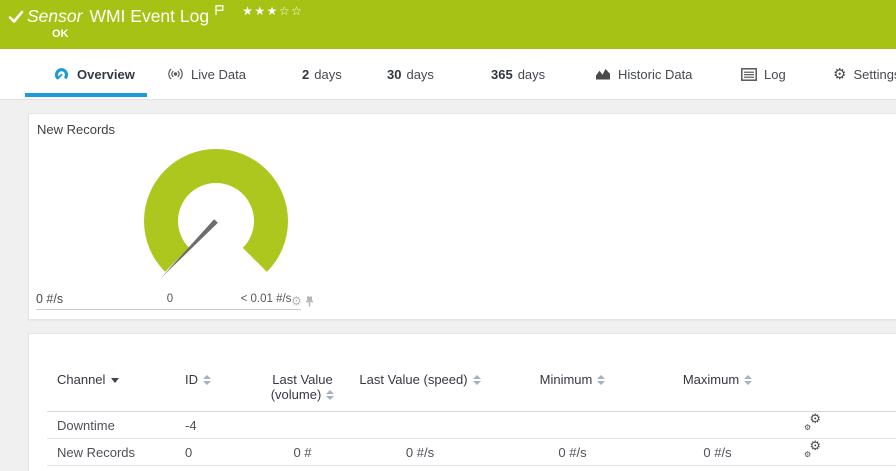  What do you see at coordinates (420, 392) in the screenshot?
I see `column-header-last-value-speed: Last Value (speed)` at bounding box center [420, 392].